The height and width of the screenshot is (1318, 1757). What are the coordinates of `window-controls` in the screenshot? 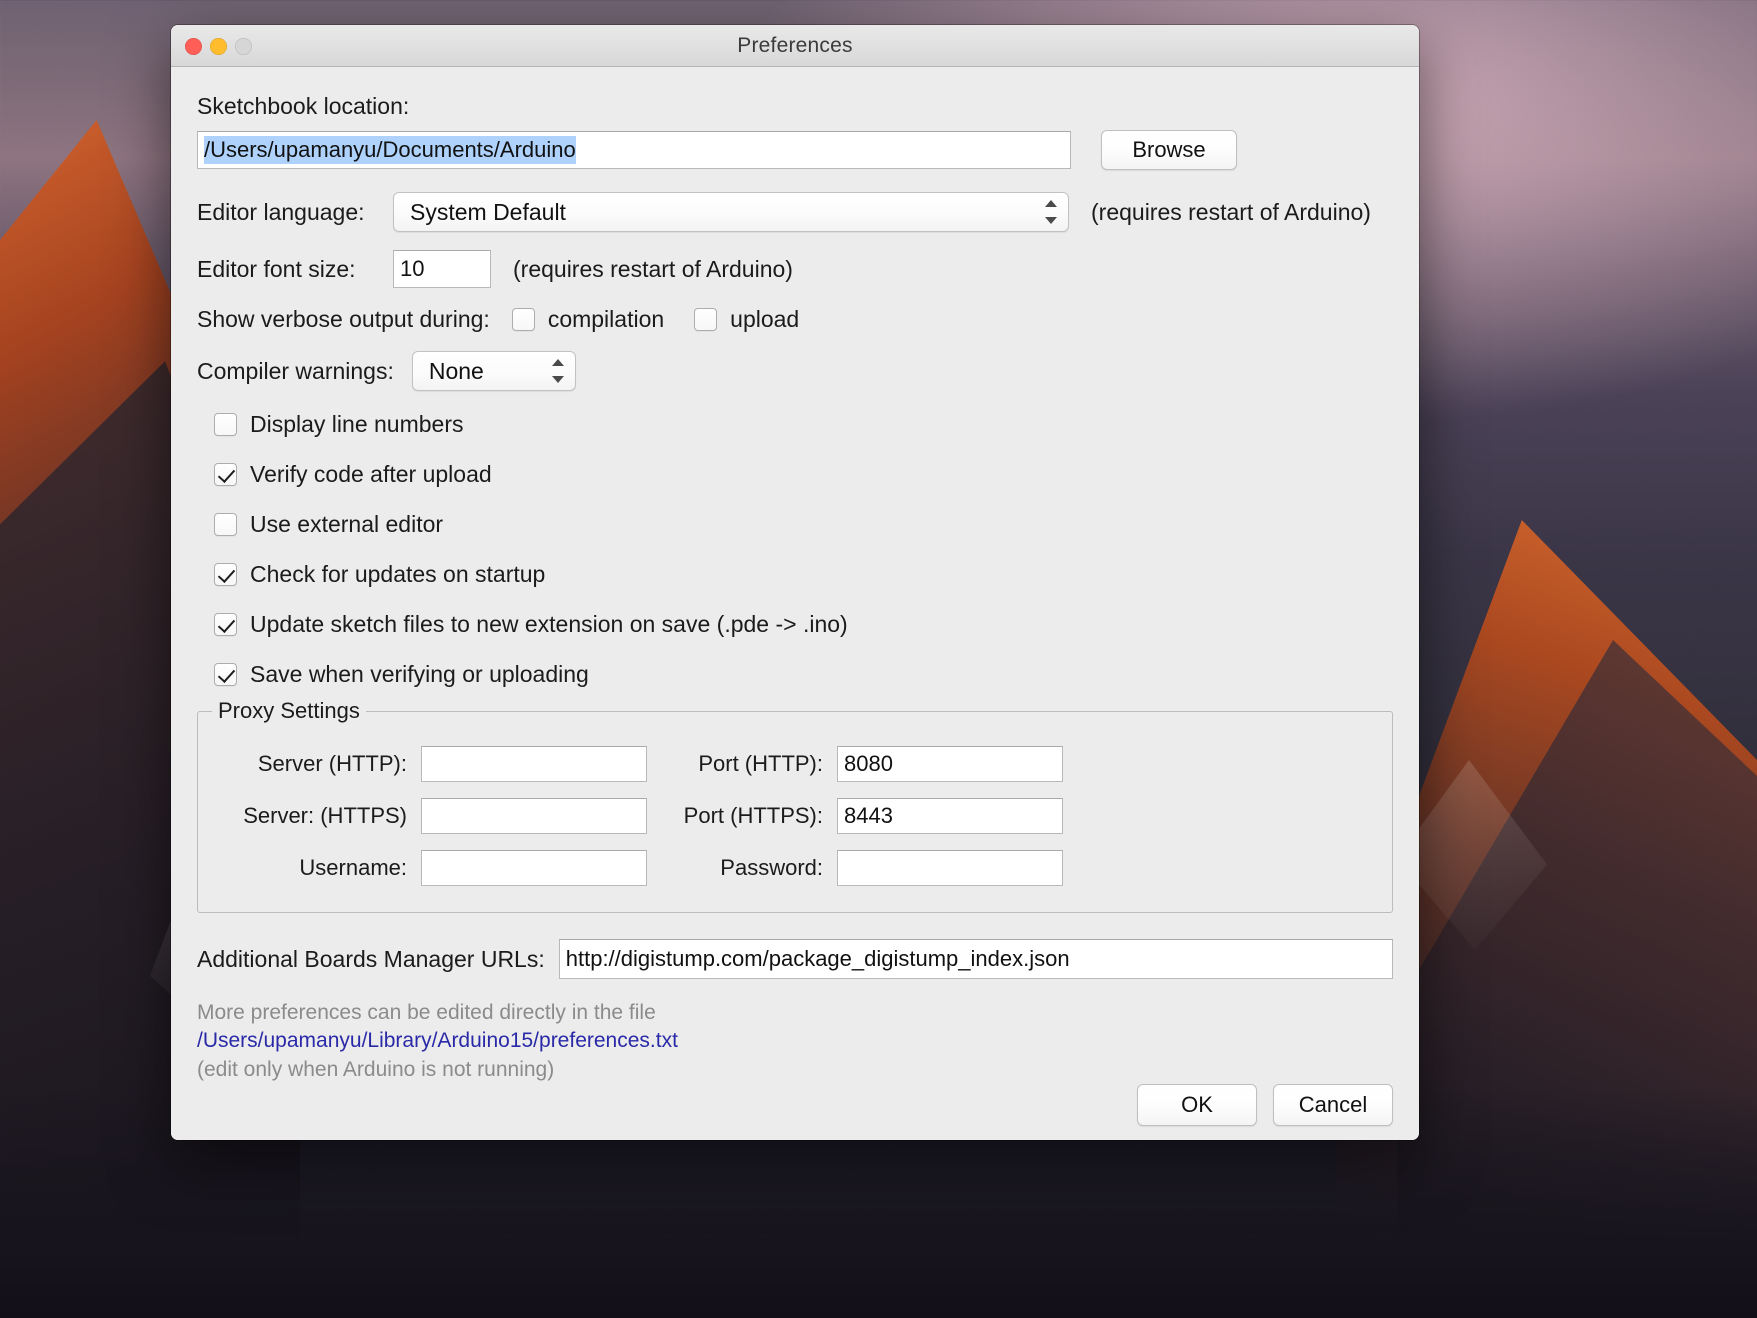 It's located at (218, 46).